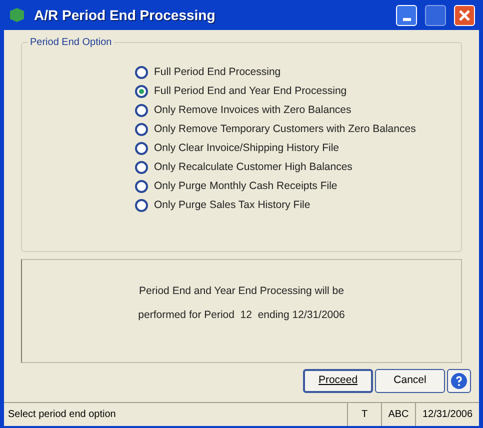  Describe the element at coordinates (398, 414) in the screenshot. I see `status-field: ABC` at that location.